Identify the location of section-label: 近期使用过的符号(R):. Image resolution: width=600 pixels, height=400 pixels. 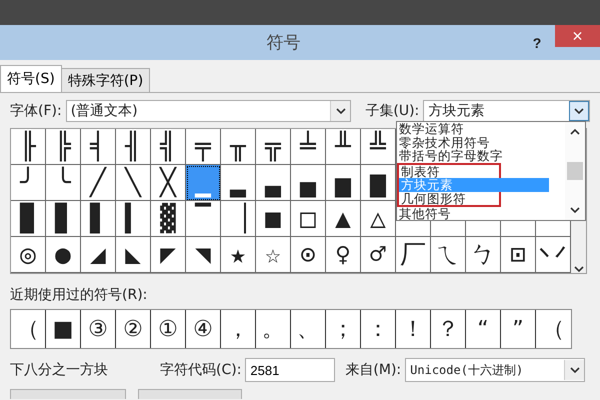
(79, 295).